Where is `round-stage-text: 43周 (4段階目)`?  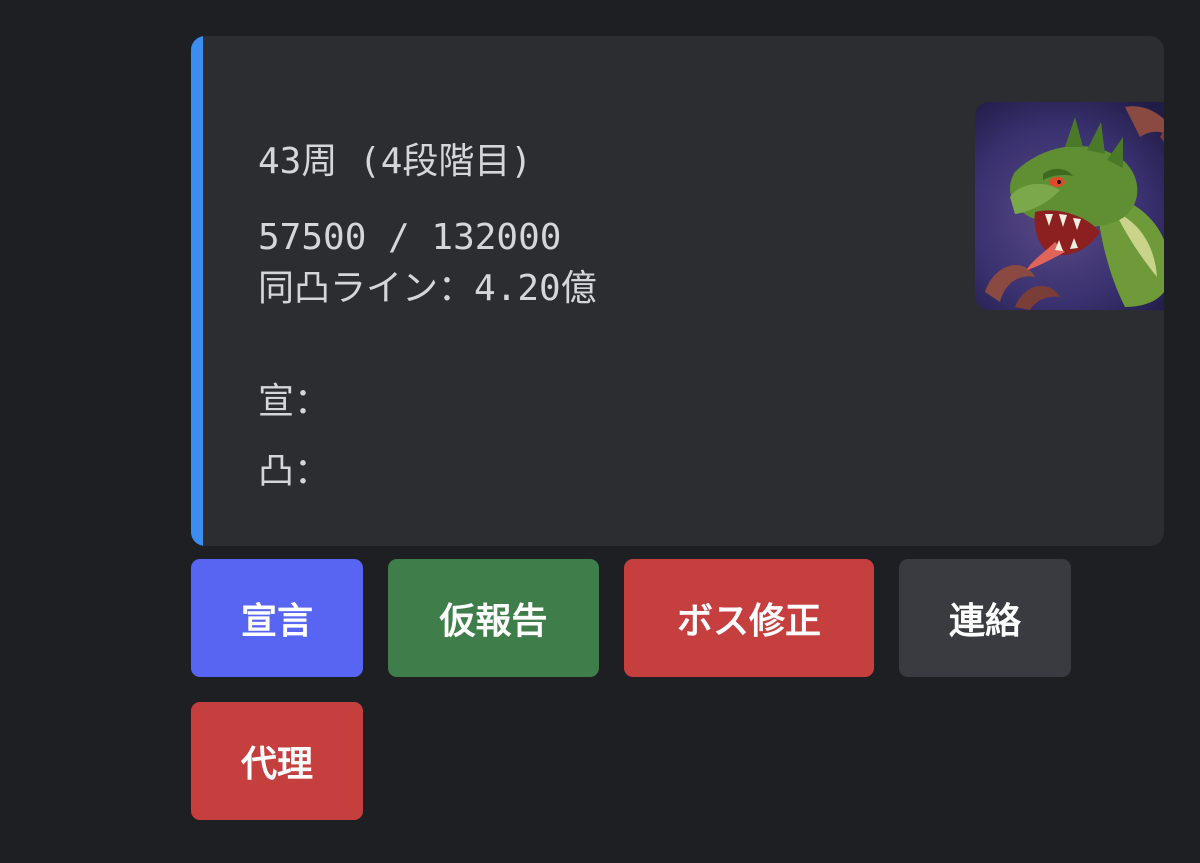 round-stage-text: 43周 (4段階目) is located at coordinates (395, 161).